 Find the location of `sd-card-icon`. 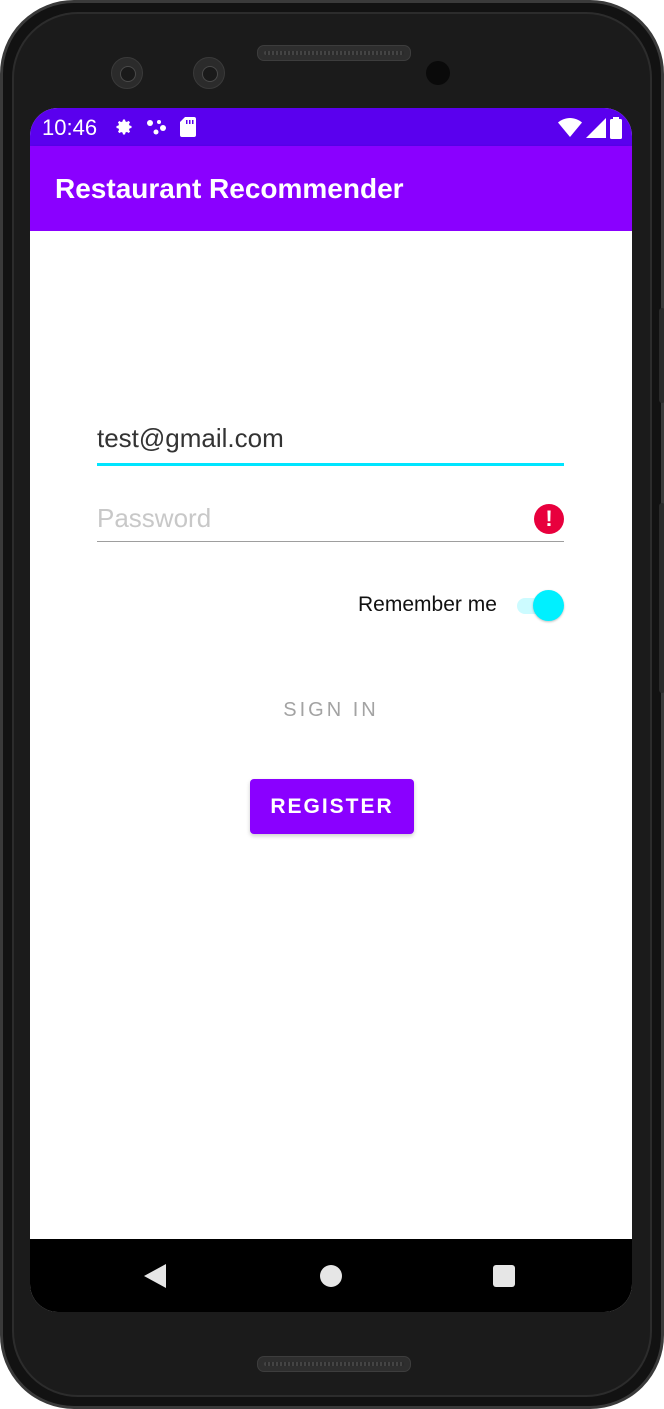

sd-card-icon is located at coordinates (188, 127).